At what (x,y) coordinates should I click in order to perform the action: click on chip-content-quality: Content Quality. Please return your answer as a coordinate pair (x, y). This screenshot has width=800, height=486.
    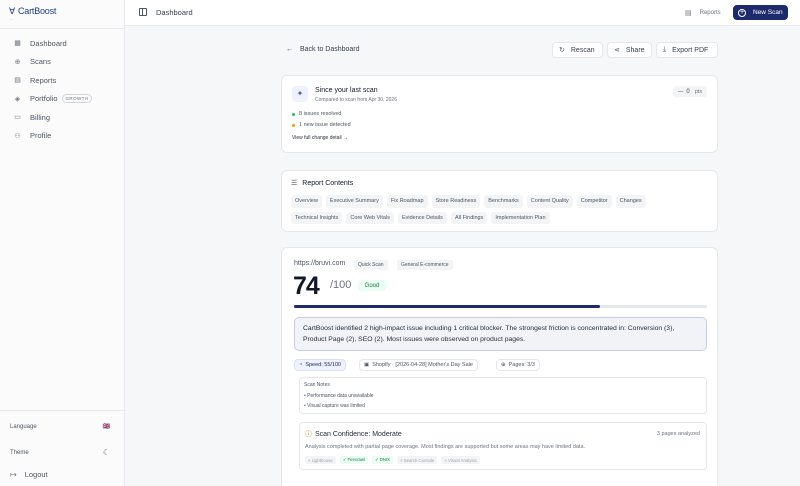
    Looking at the image, I should click on (549, 201).